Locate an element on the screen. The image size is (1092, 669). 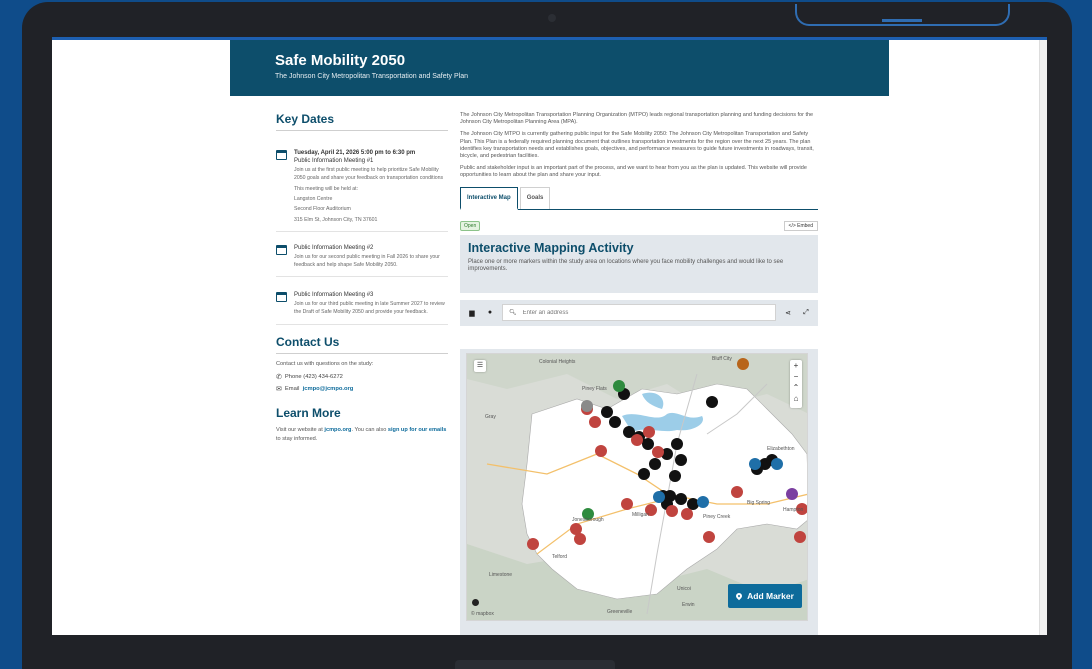
site-title: Safe Mobility 2050 is located at coordinates (340, 60).